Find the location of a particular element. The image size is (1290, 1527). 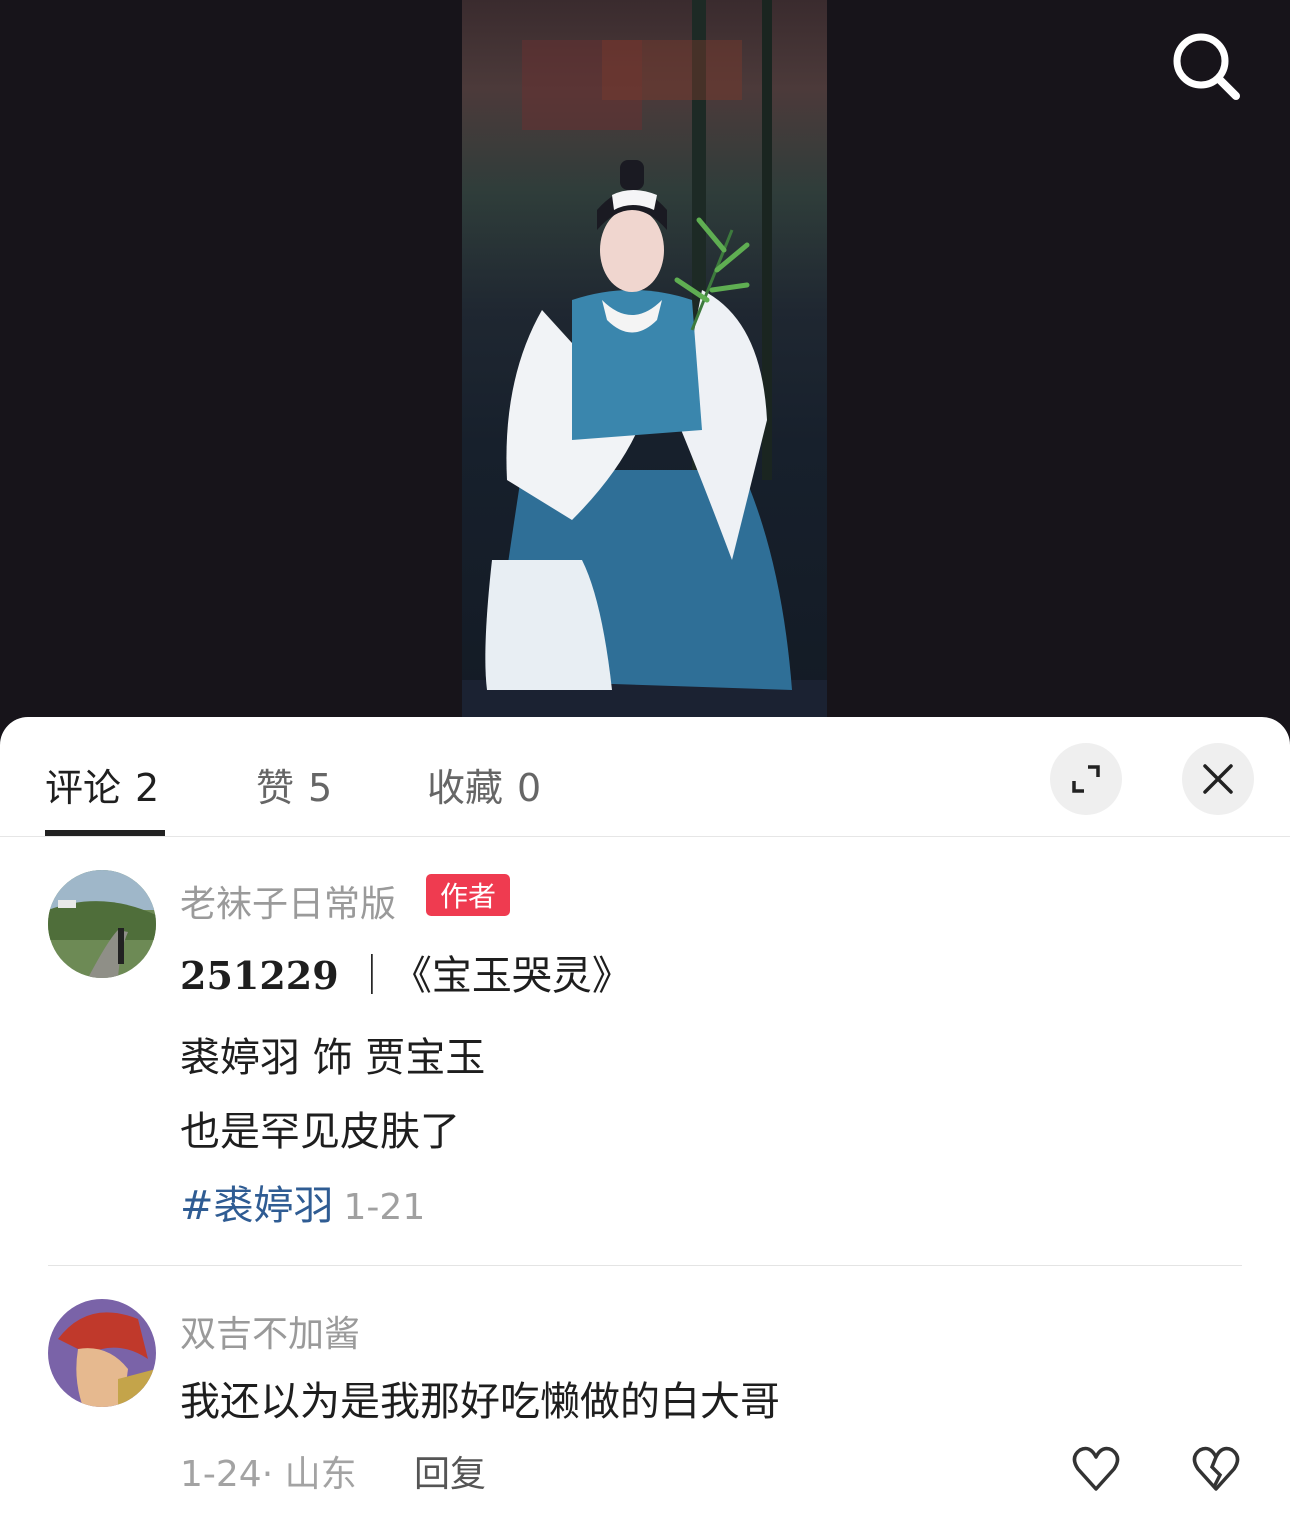

tab-likes-count: 5 is located at coordinates (320, 788).